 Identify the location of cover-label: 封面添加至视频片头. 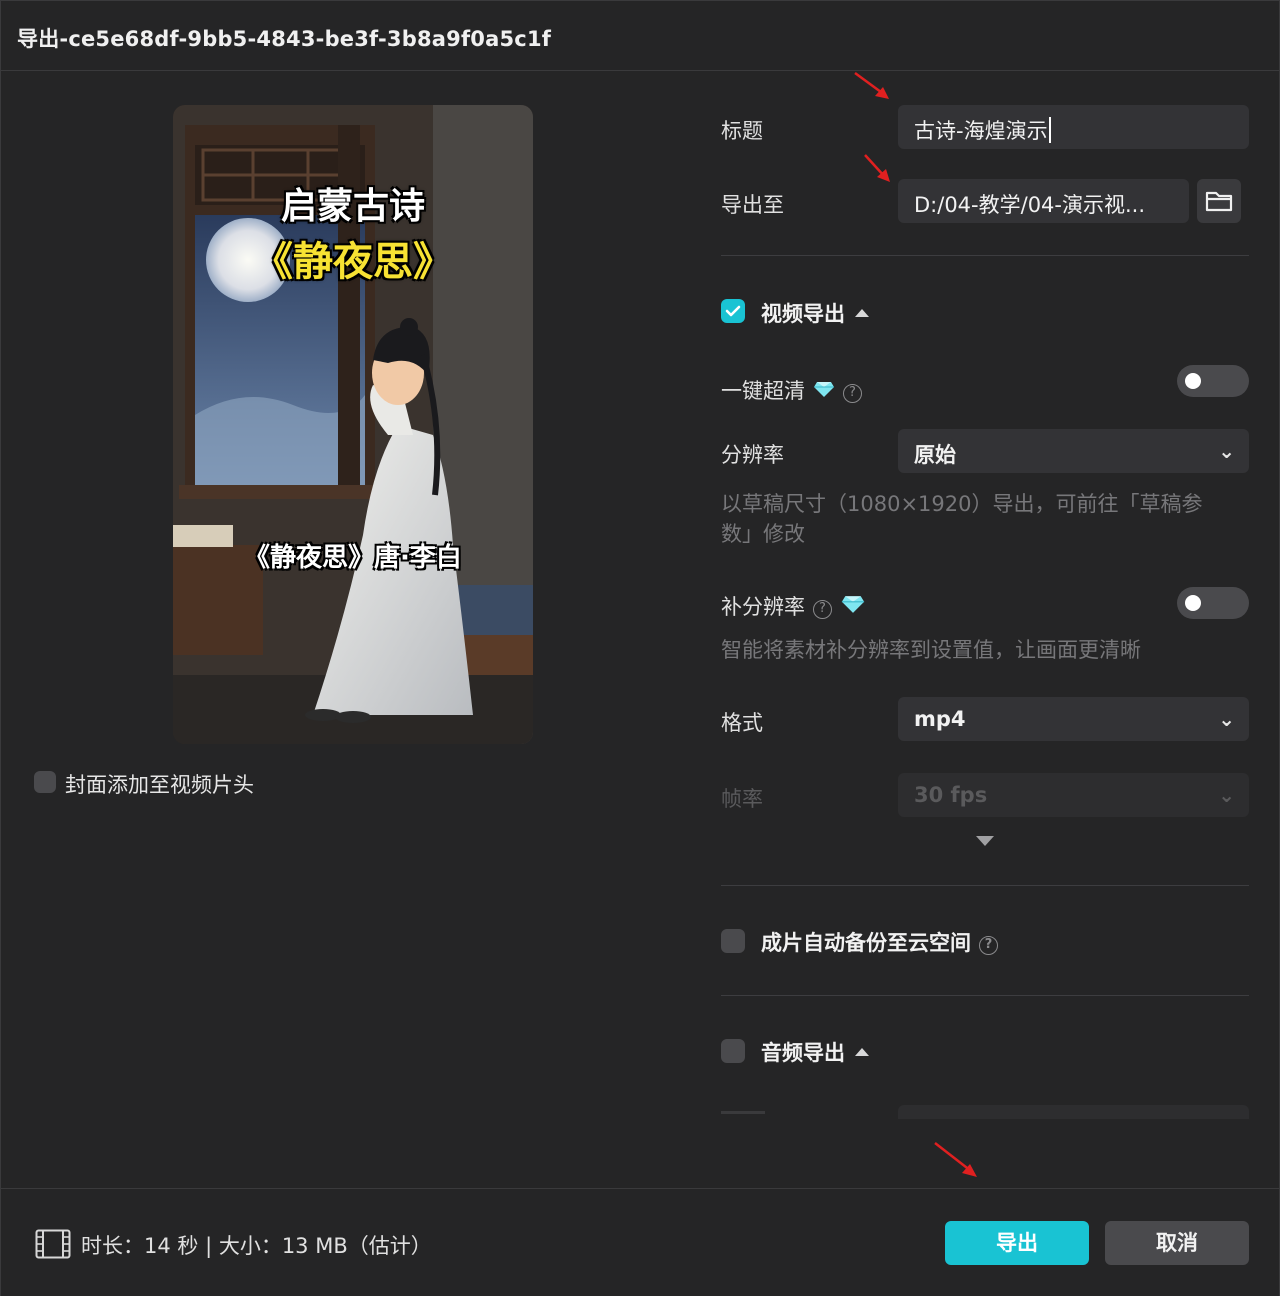
(159, 785).